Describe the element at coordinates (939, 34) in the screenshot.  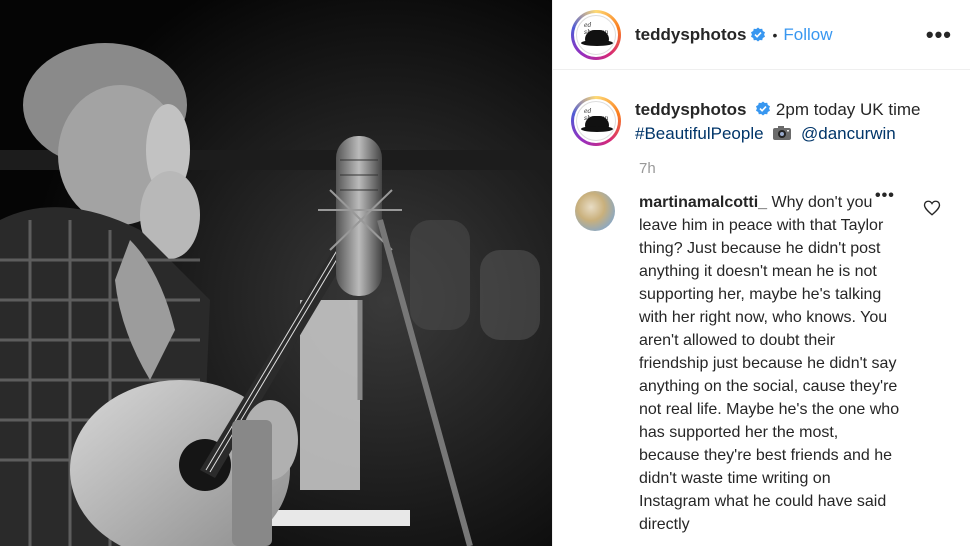
I see `more-options-icon: •••` at that location.